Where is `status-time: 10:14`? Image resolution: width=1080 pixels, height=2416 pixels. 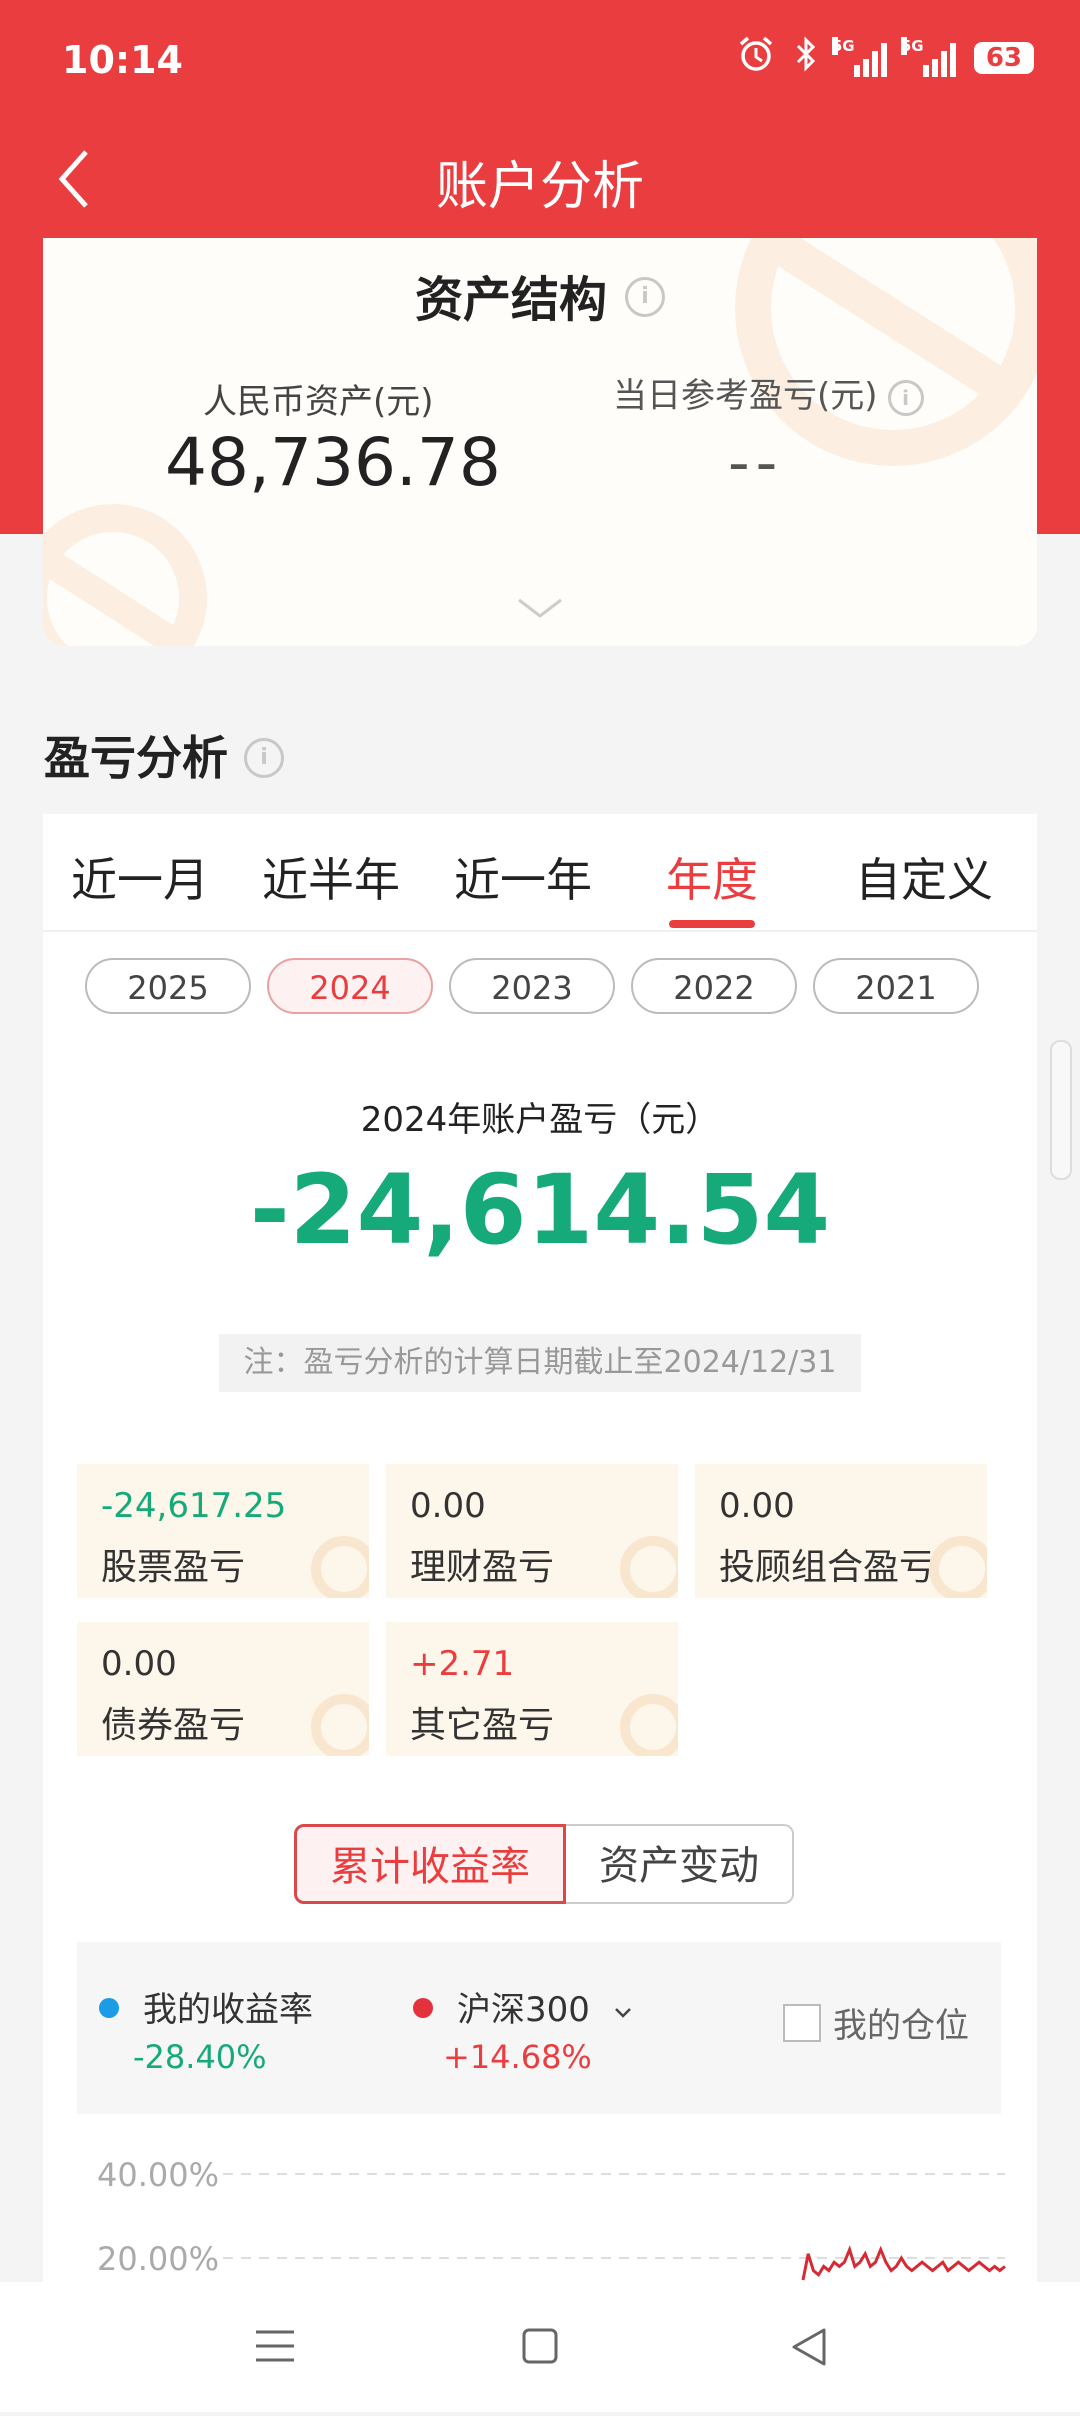 status-time: 10:14 is located at coordinates (122, 60).